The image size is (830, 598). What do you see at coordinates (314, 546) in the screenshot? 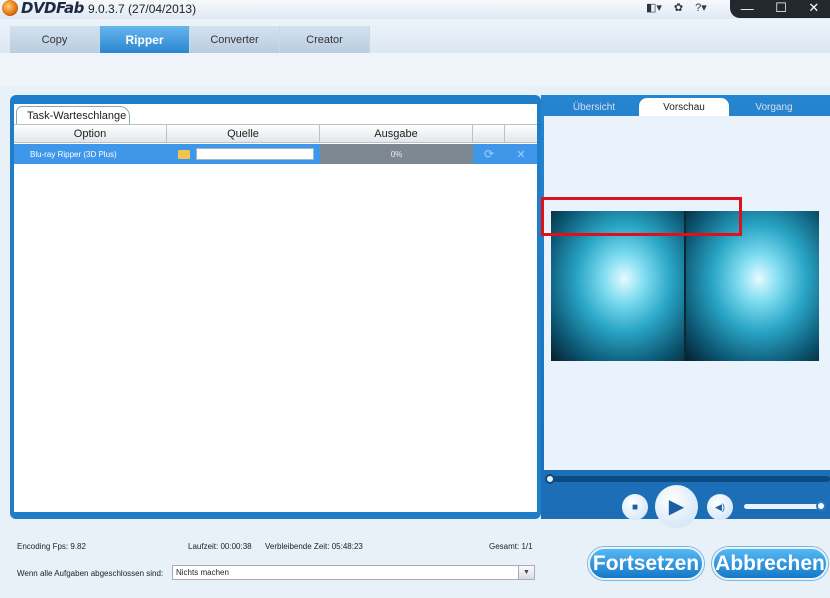
I see `remaining-time: Verbleibende Zeit: 05:48:23` at bounding box center [314, 546].